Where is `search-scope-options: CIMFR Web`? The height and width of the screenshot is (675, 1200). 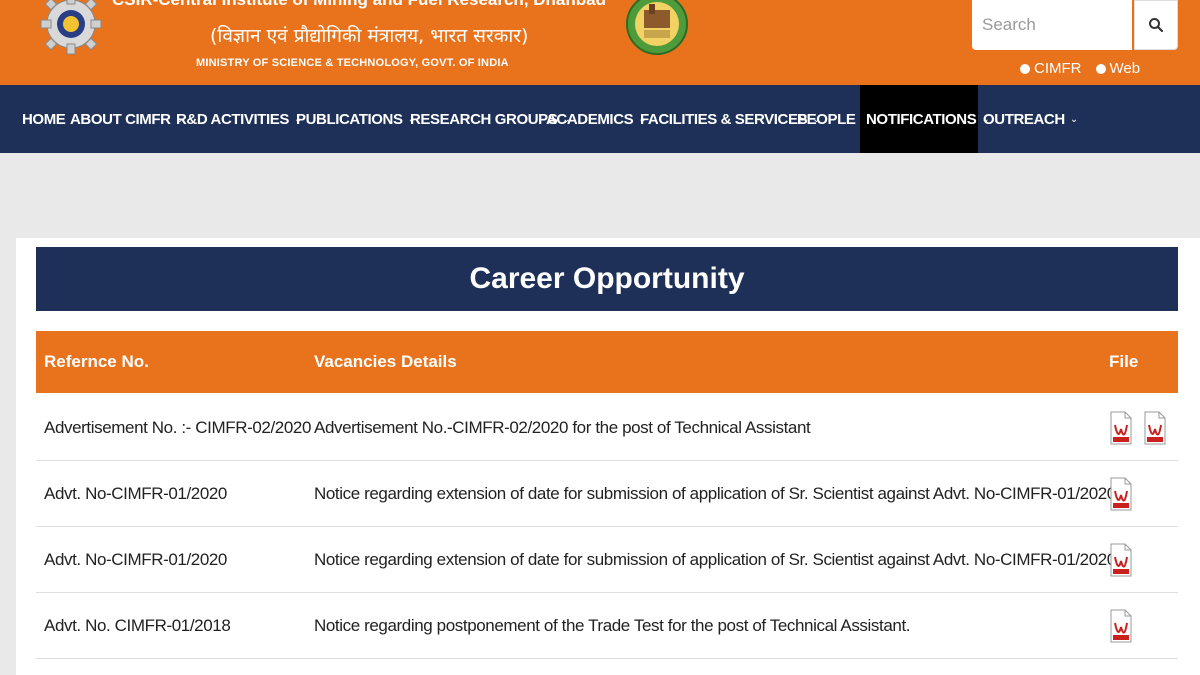
search-scope-options: CIMFR Web is located at coordinates (1080, 68).